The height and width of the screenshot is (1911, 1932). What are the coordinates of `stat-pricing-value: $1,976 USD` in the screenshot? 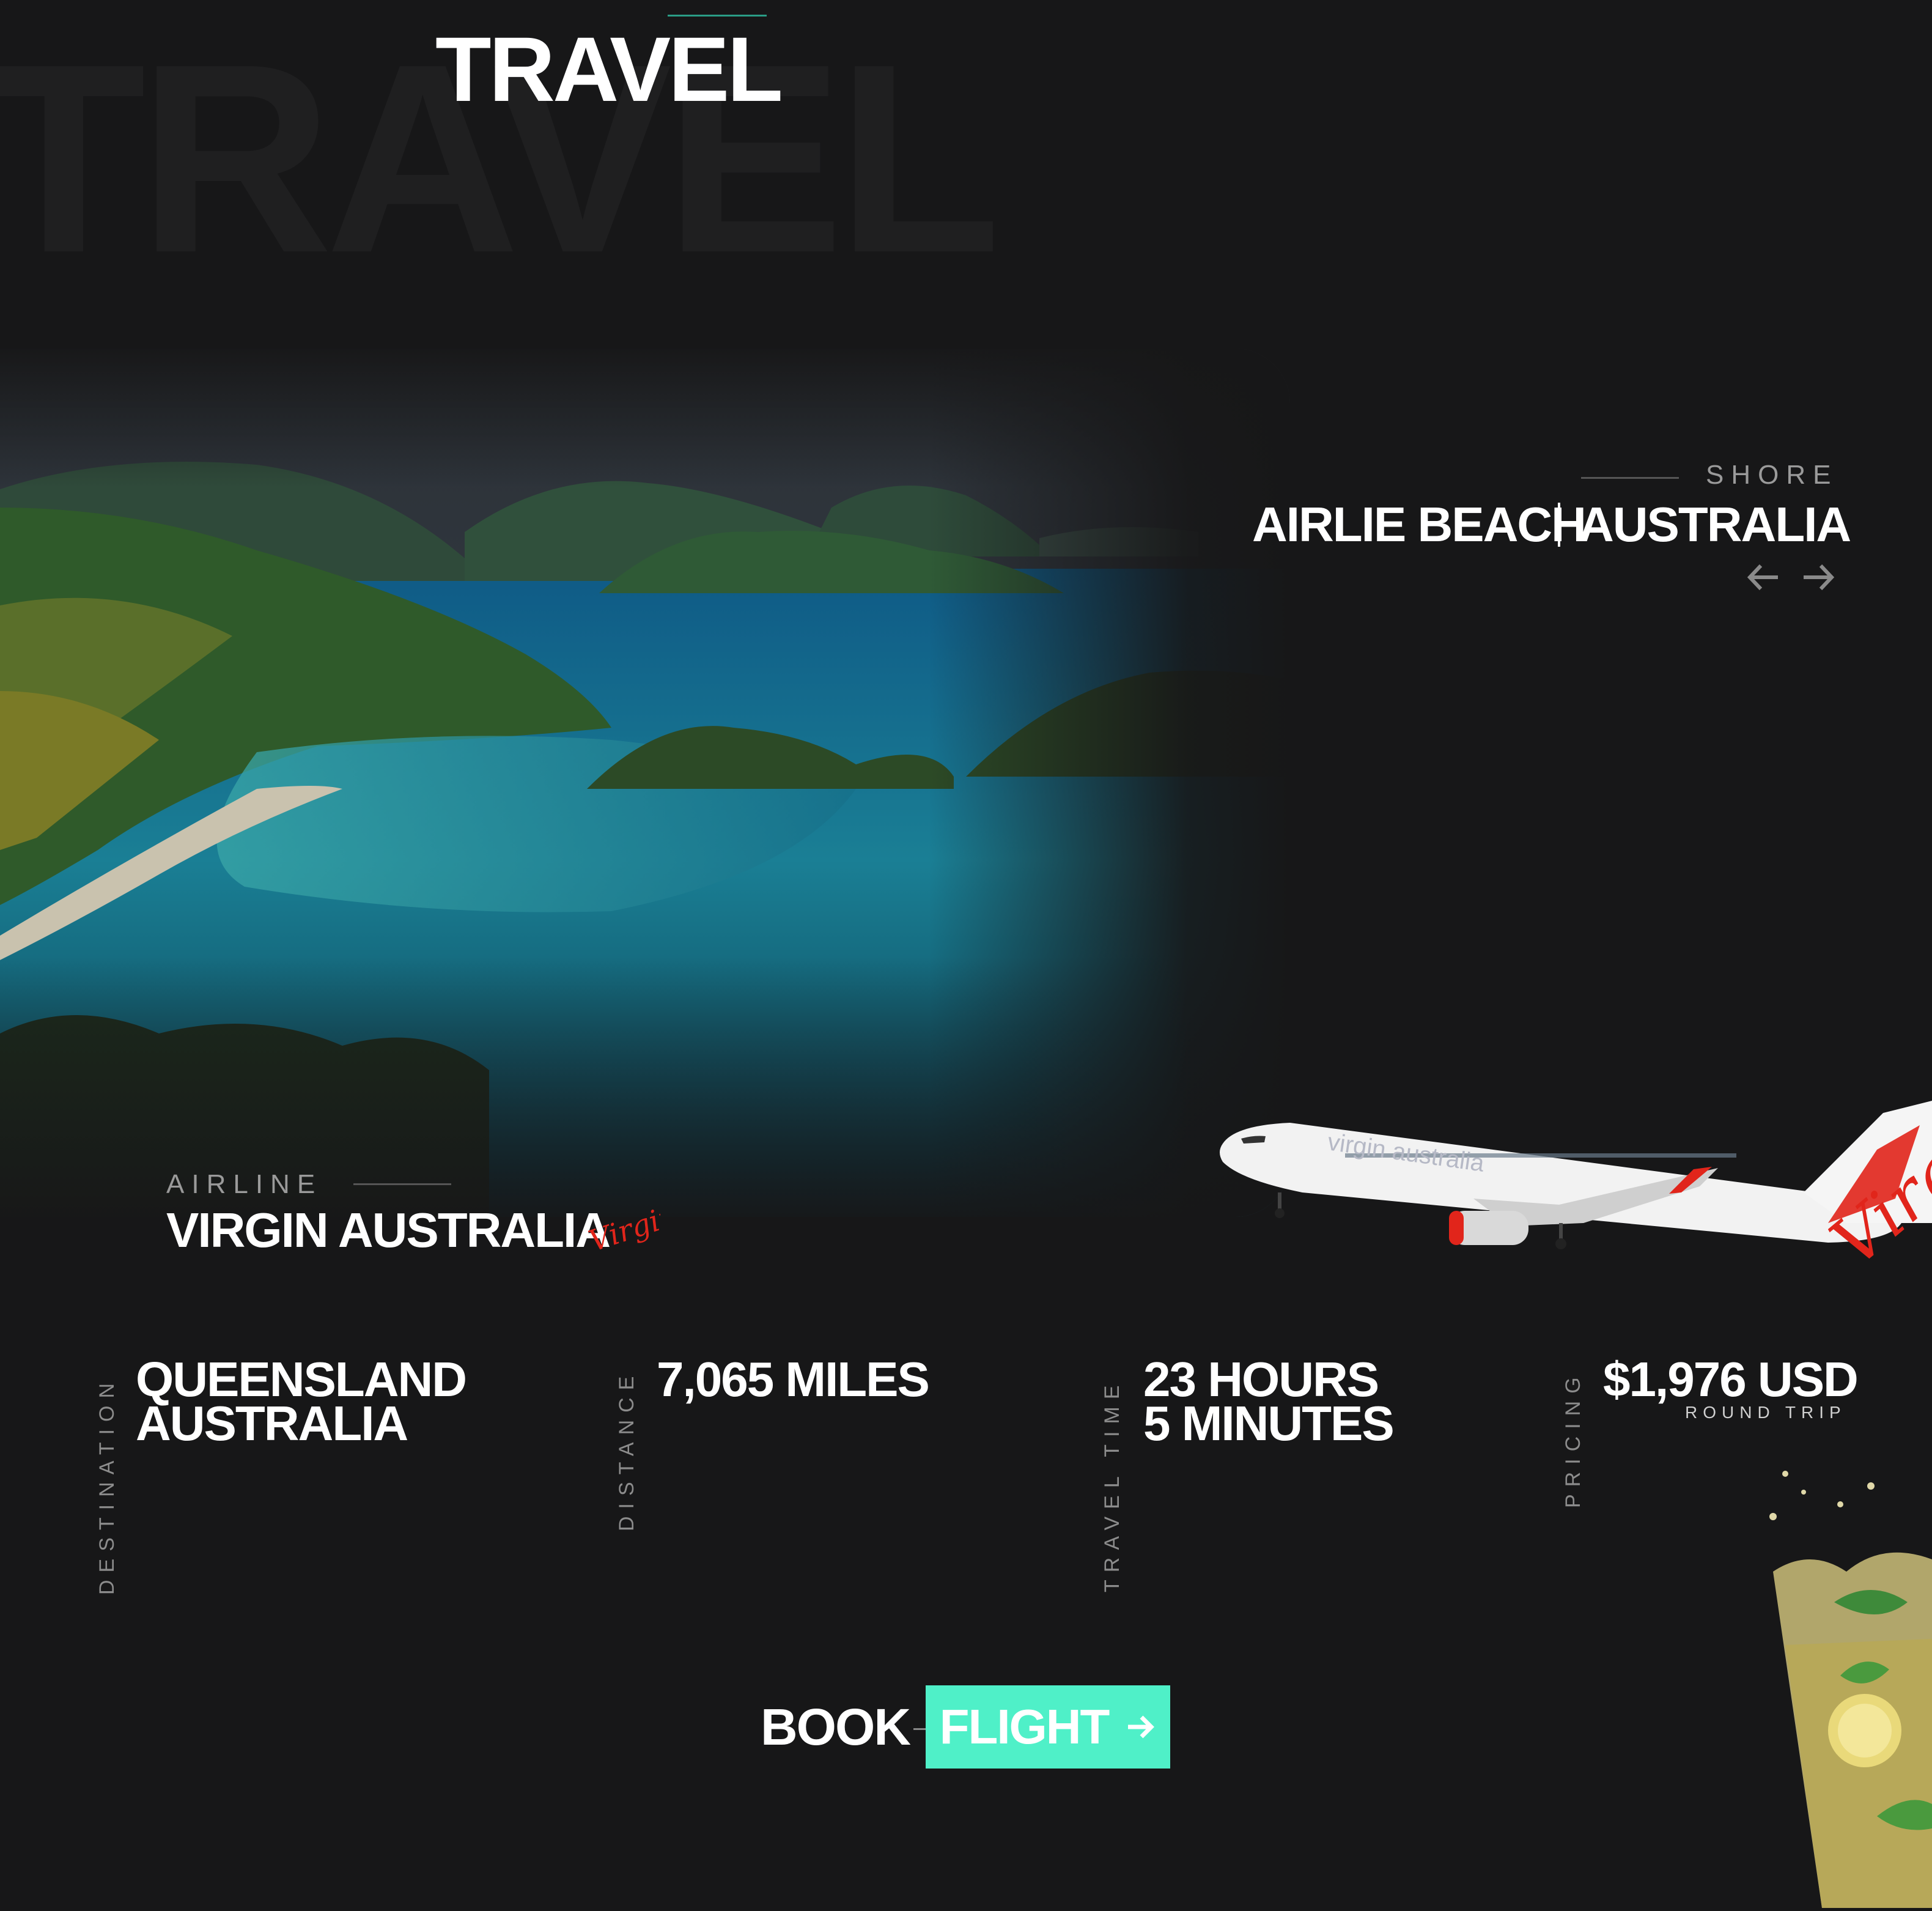 It's located at (1731, 1379).